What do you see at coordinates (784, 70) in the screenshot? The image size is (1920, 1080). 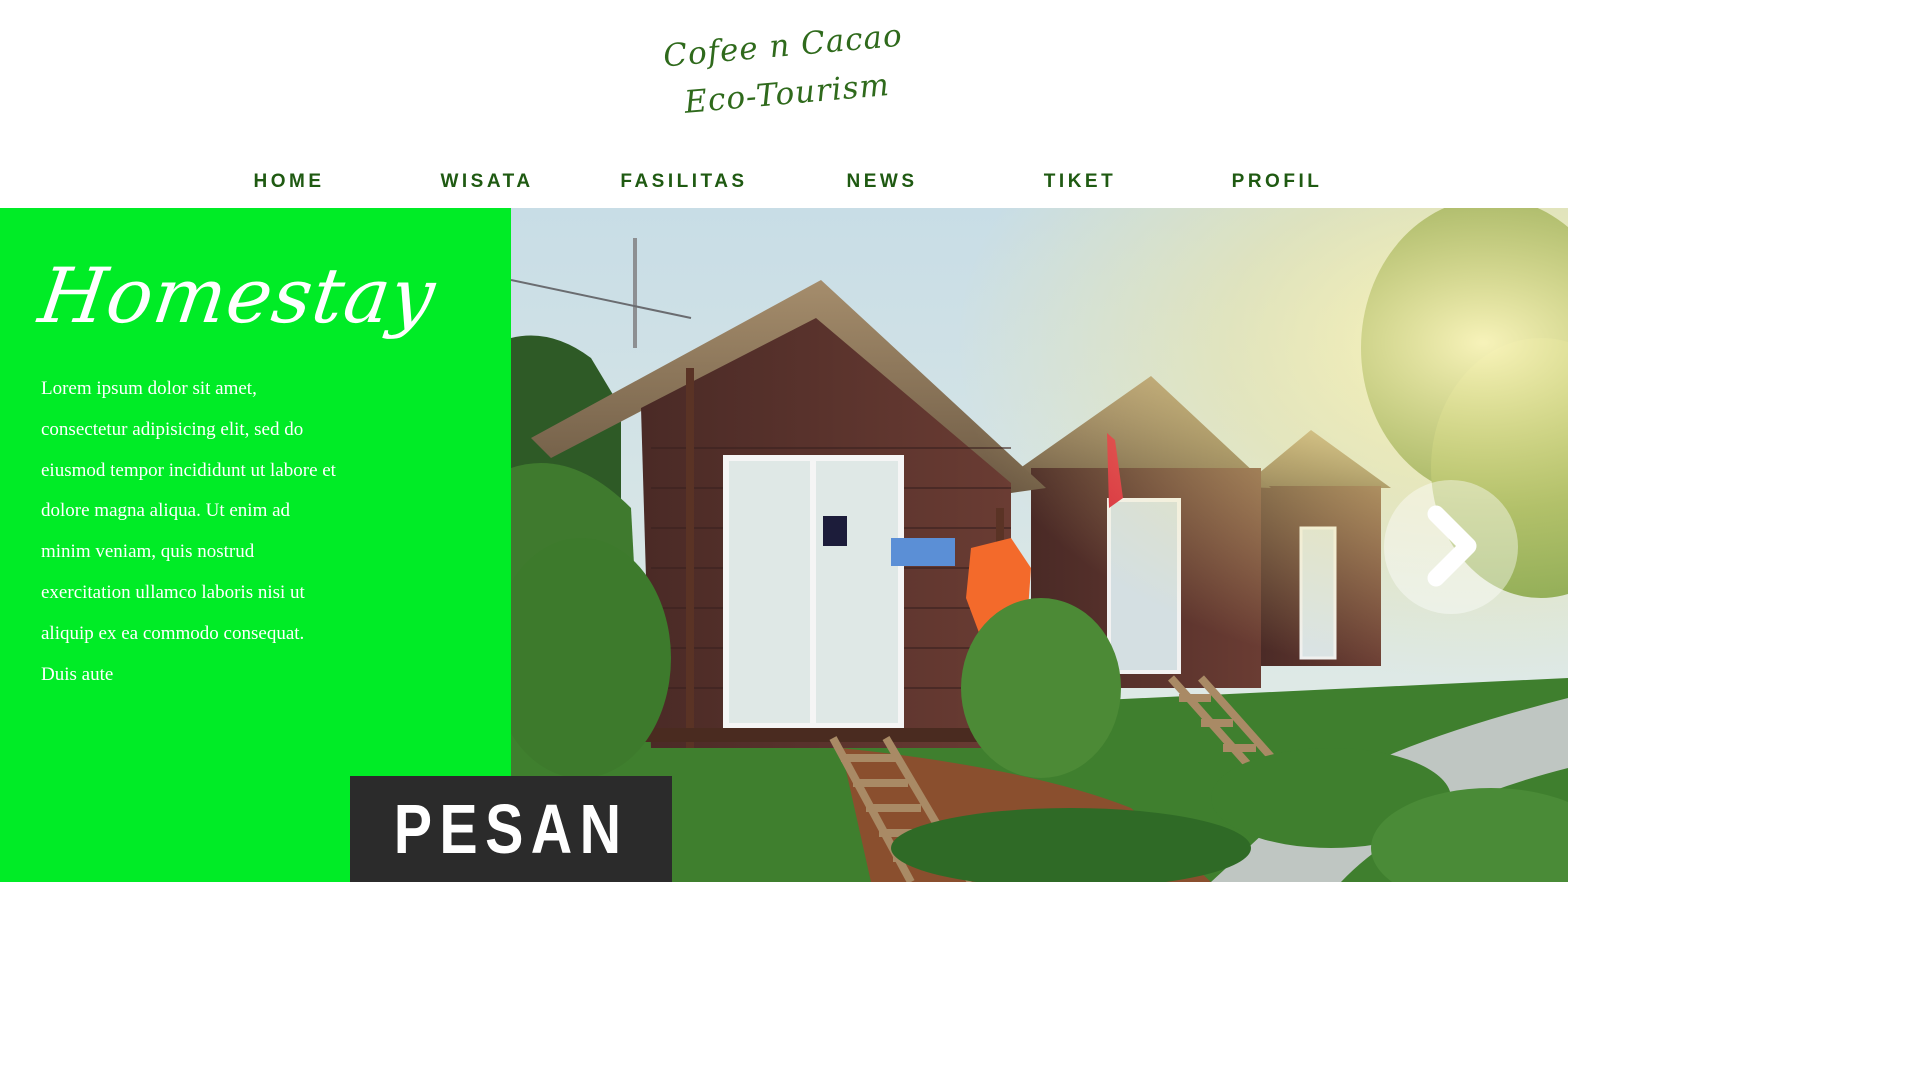 I see `site-logo: Cofee n Cacao Eco-Tourism` at bounding box center [784, 70].